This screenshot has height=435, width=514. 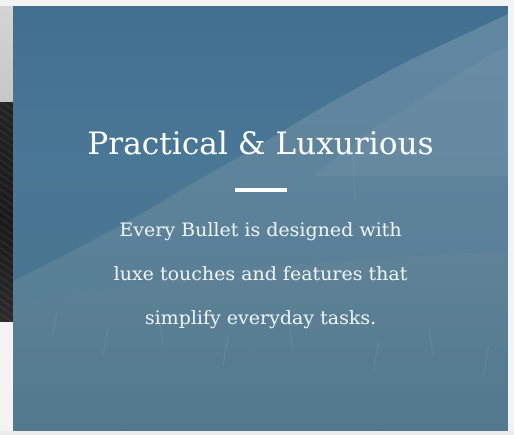 I want to click on feature-title: Practical & Luxurious, so click(x=260, y=144).